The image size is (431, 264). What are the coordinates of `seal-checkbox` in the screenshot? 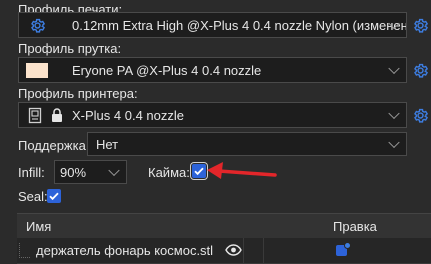 It's located at (54, 196).